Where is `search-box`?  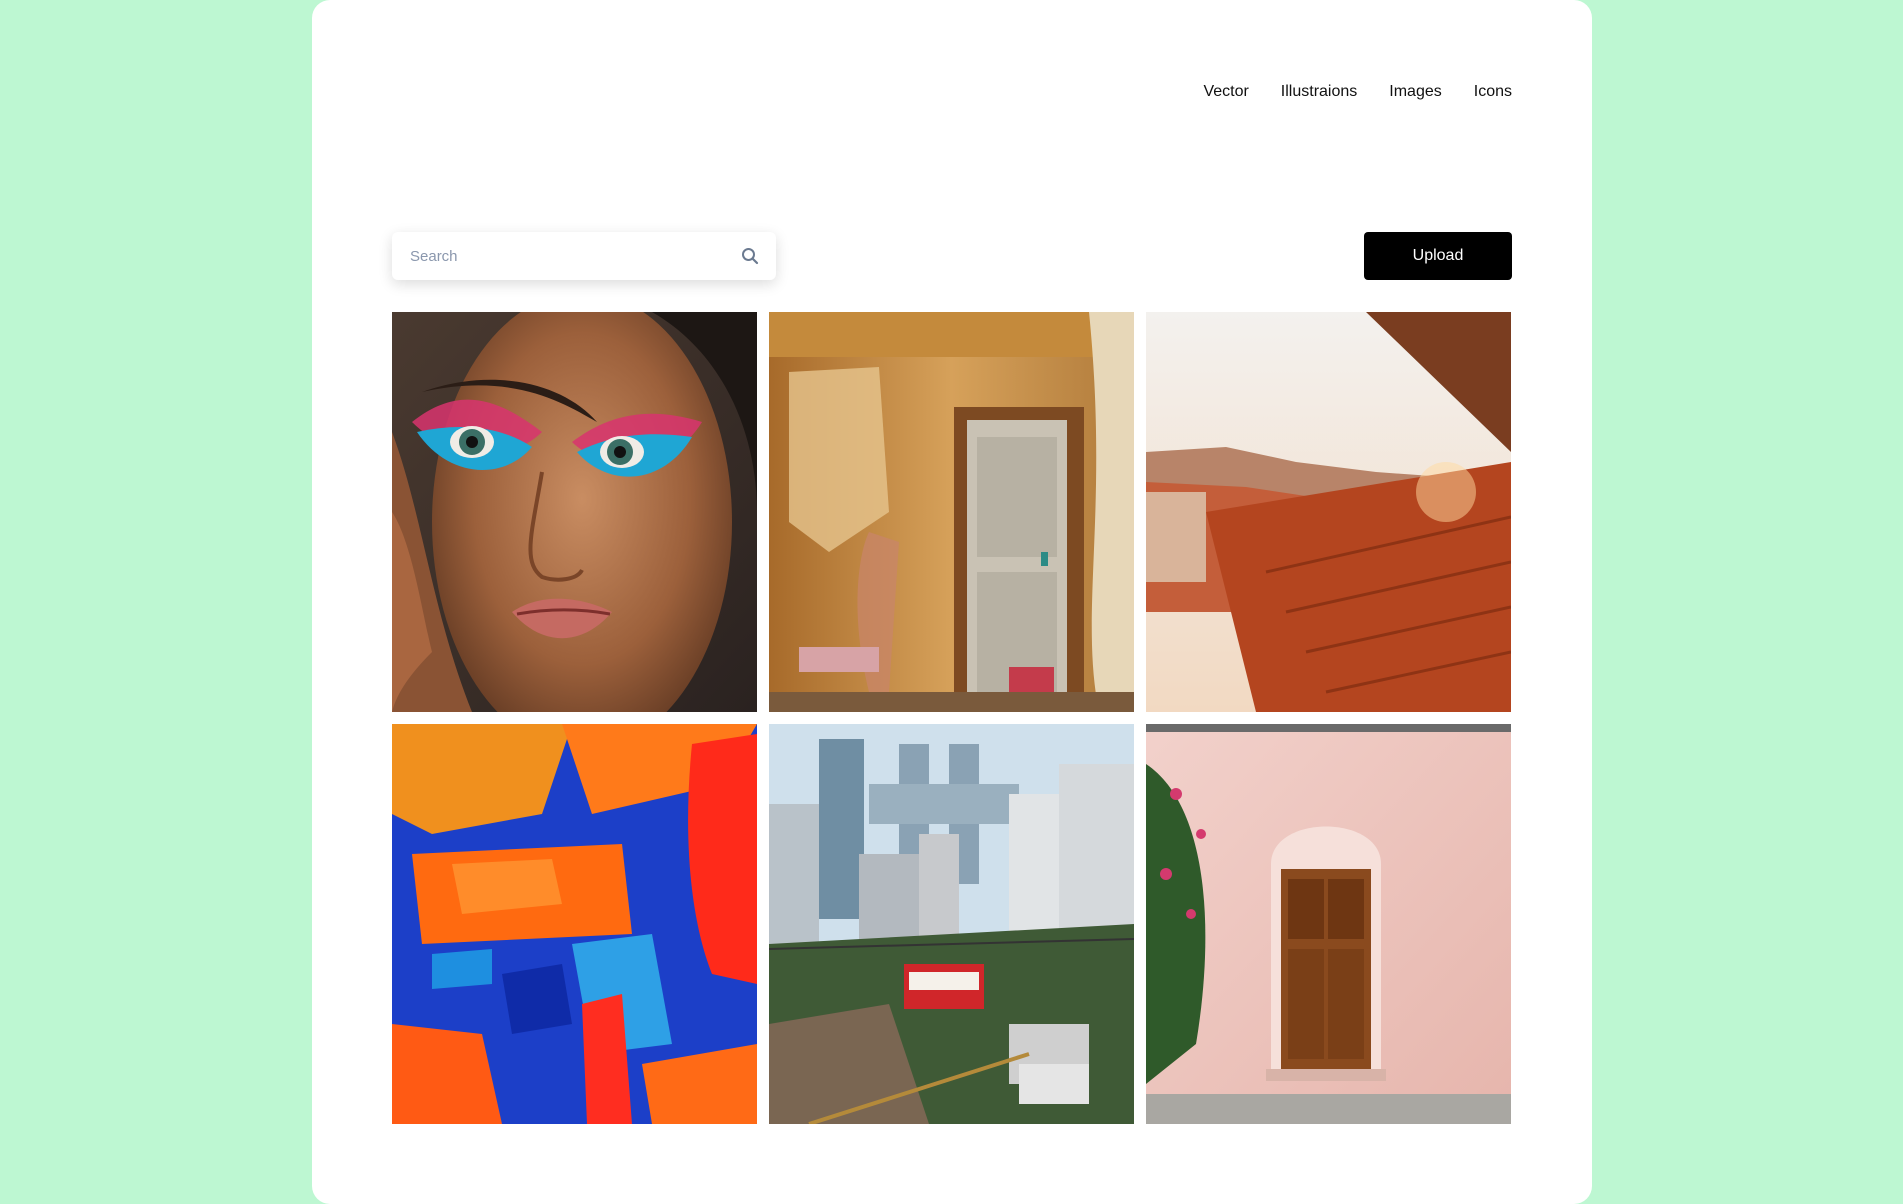 search-box is located at coordinates (584, 256).